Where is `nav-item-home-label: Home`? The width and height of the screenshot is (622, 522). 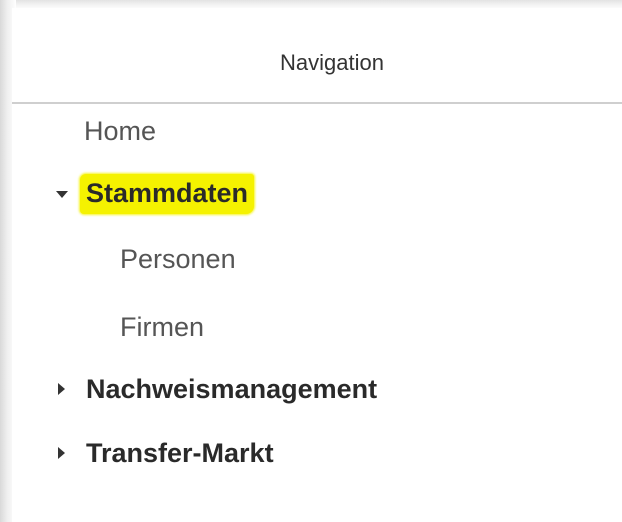 nav-item-home-label: Home is located at coordinates (120, 131).